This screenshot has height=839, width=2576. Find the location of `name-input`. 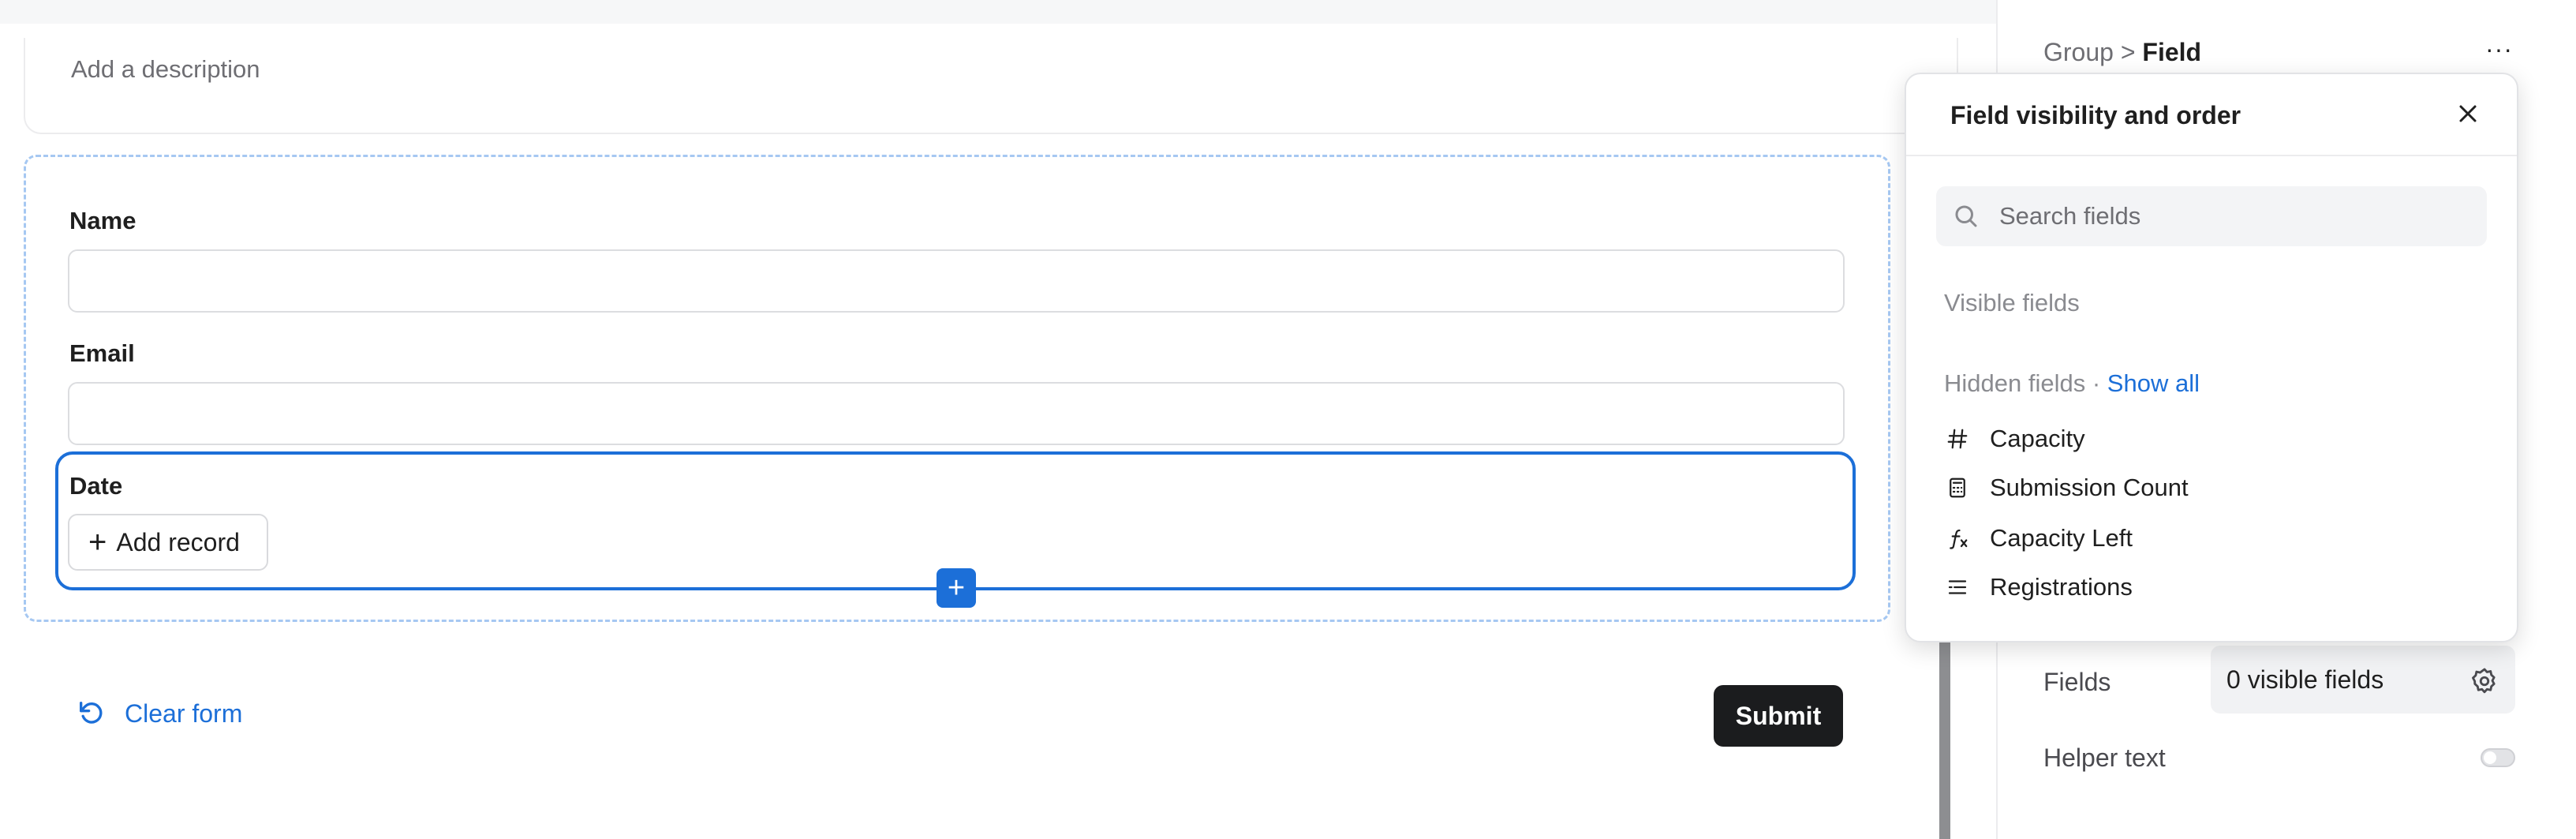

name-input is located at coordinates (956, 281).